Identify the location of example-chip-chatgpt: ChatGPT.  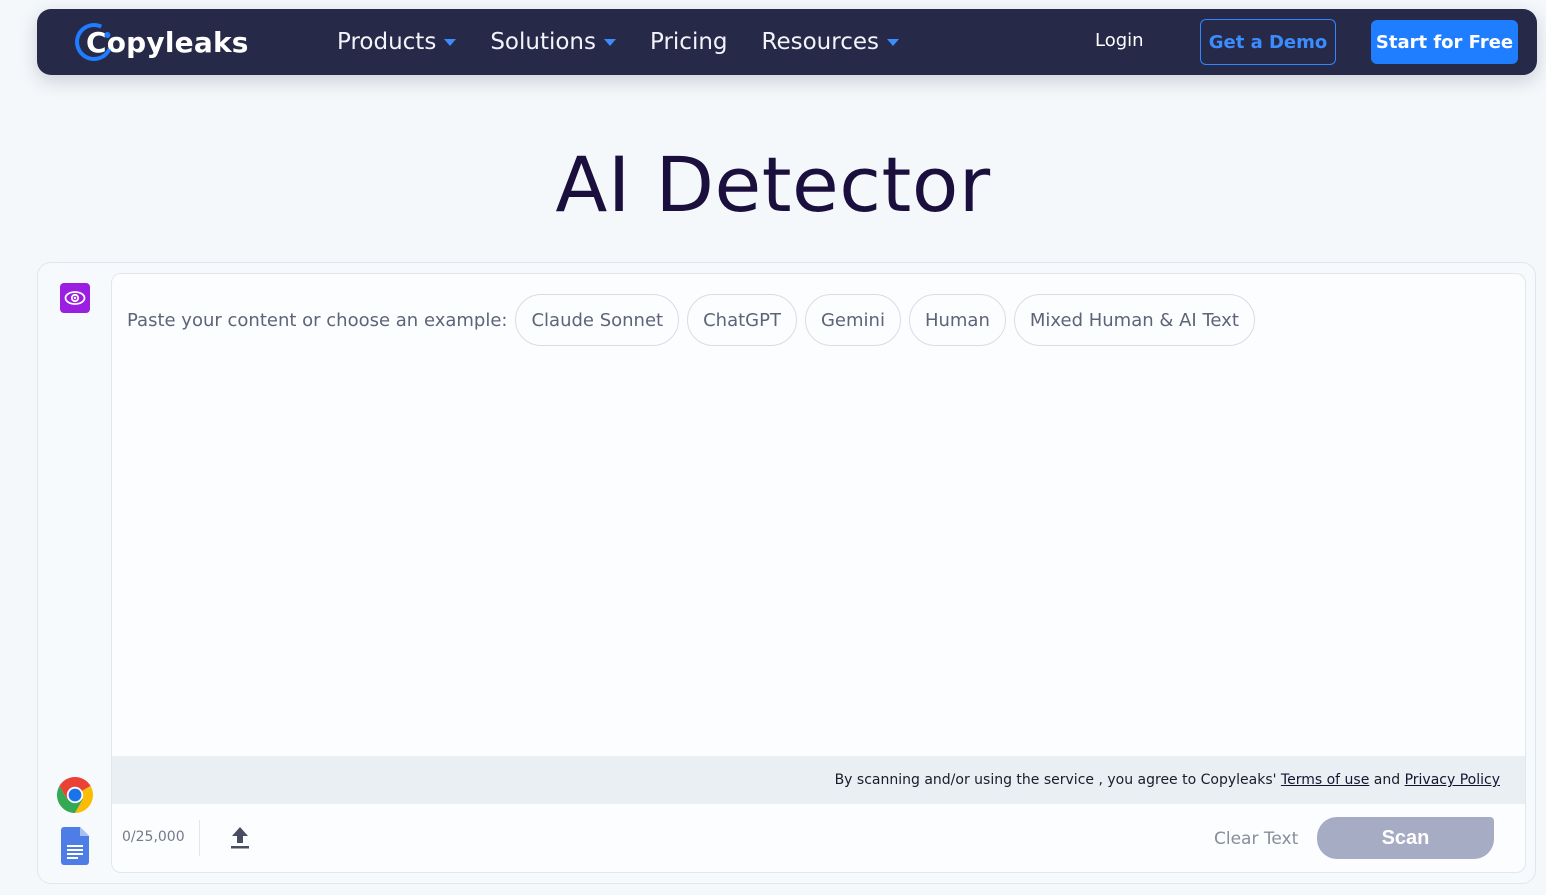
(742, 320).